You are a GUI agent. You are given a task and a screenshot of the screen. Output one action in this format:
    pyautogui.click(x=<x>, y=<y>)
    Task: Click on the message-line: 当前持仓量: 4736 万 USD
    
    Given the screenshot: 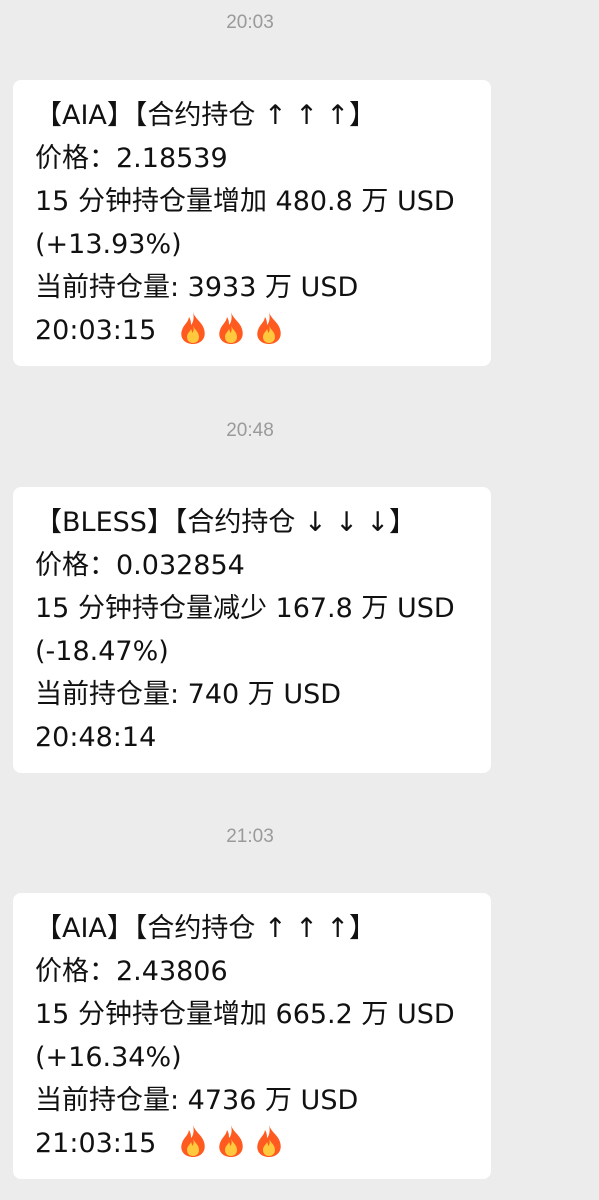 What is the action you would take?
    pyautogui.click(x=197, y=1100)
    